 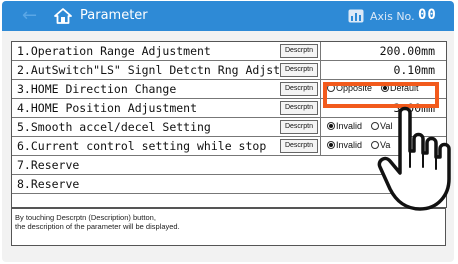 I want to click on axis-number: 00, so click(x=427, y=15).